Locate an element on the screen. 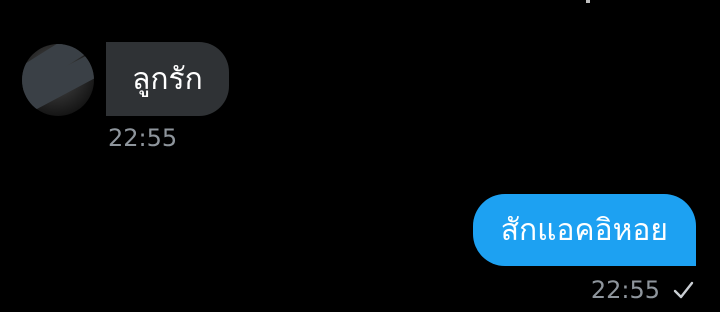 Image resolution: width=720 pixels, height=312 pixels. outgoing-message-bubble: สักแอคอิหอย is located at coordinates (584, 230).